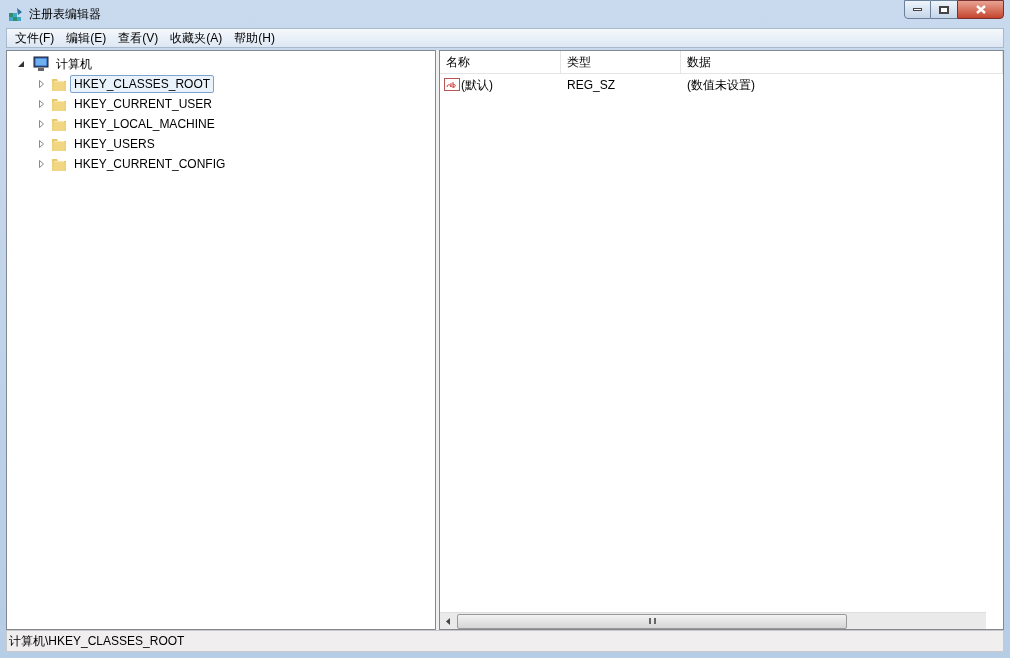  What do you see at coordinates (16, 14) in the screenshot?
I see `registry-app-icon` at bounding box center [16, 14].